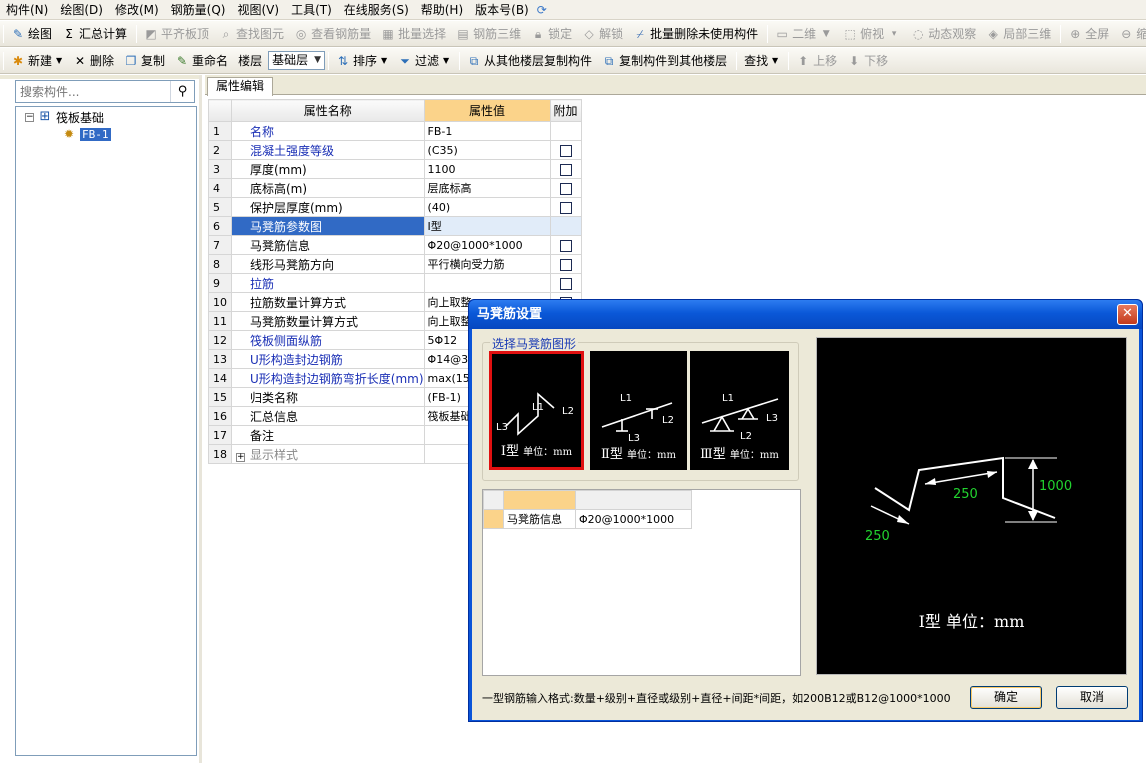  I want to click on menu-tools: 工具(T), so click(311, 9).